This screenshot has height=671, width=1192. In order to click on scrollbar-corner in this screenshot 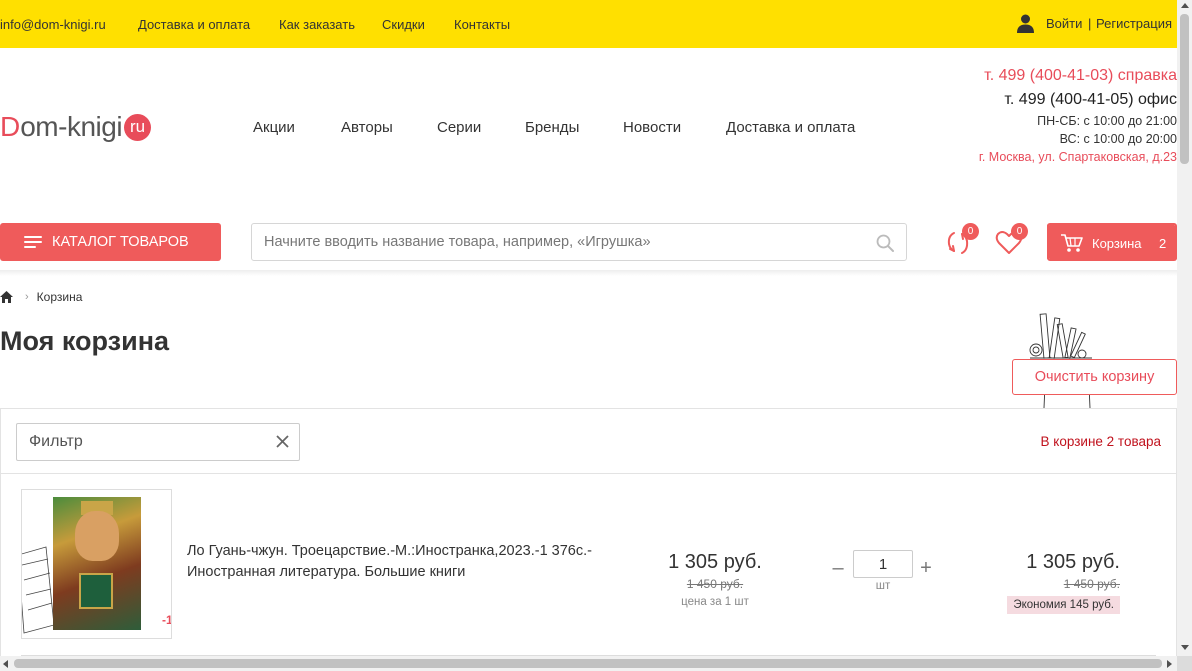, I will do `click(1184, 663)`.